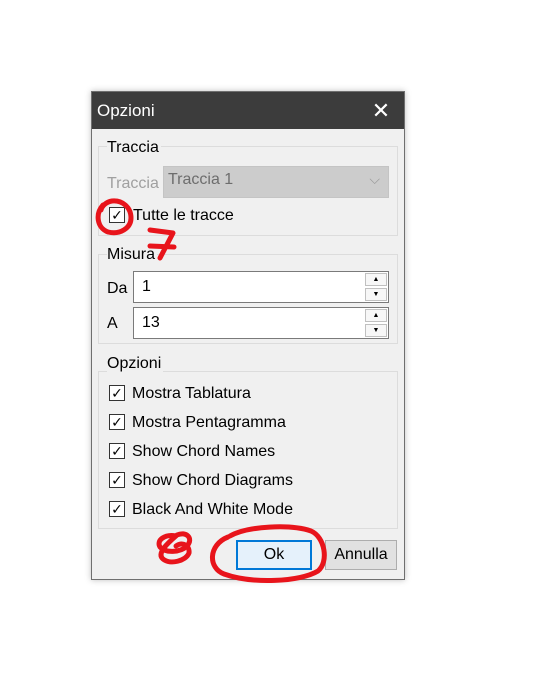  I want to click on from-measure-stepper: 1 ▲ ▼, so click(261, 287).